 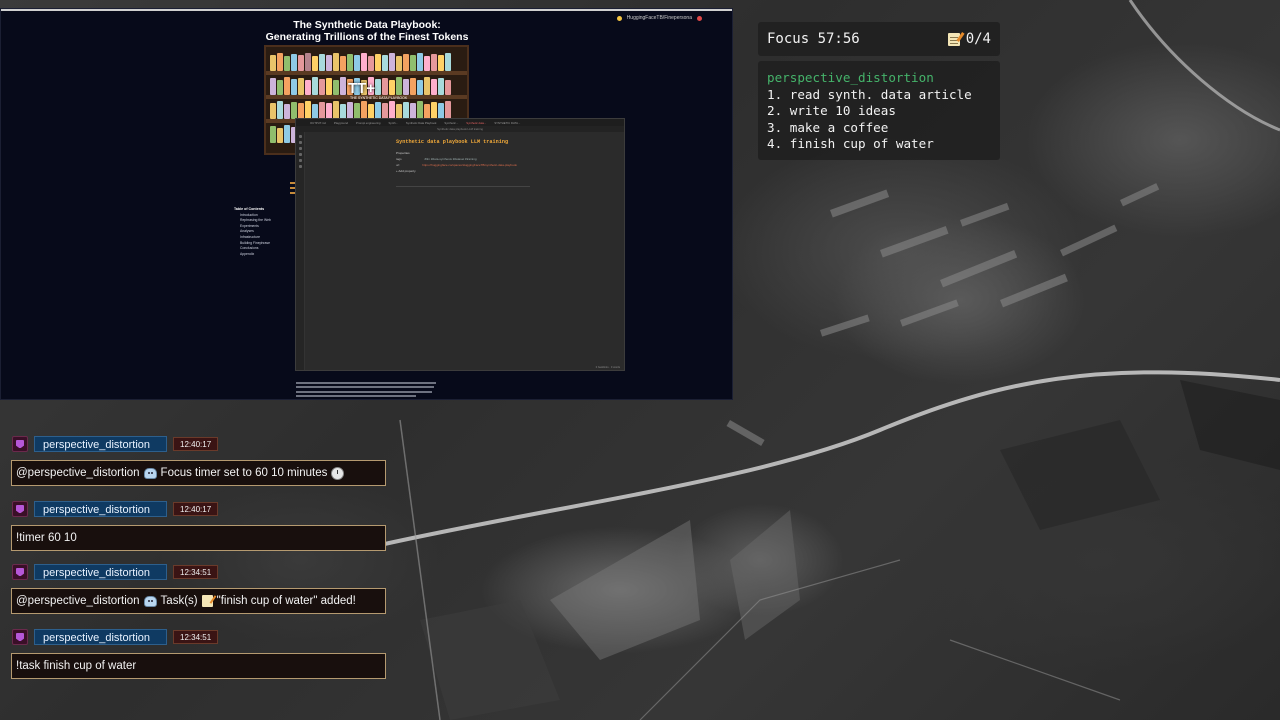 I want to click on add-property-button: + Add property, so click(x=456, y=171).